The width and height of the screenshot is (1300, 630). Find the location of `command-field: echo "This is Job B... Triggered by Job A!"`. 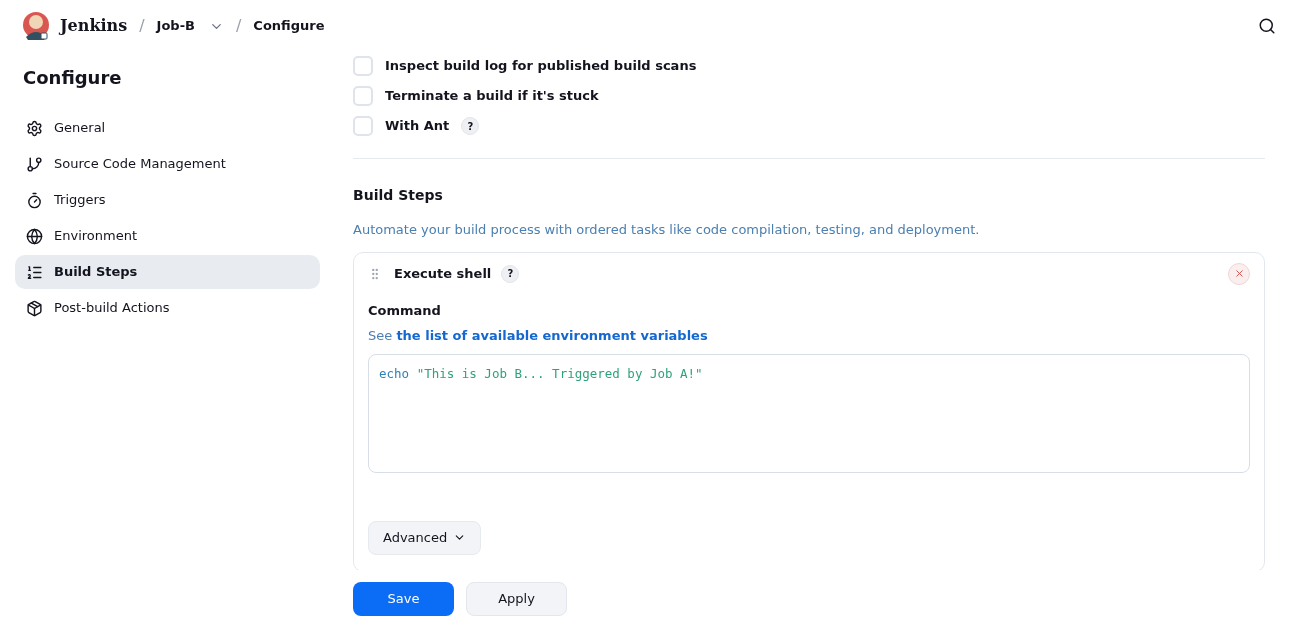

command-field: echo "This is Job B... Triggered by Job A!" is located at coordinates (809, 413).